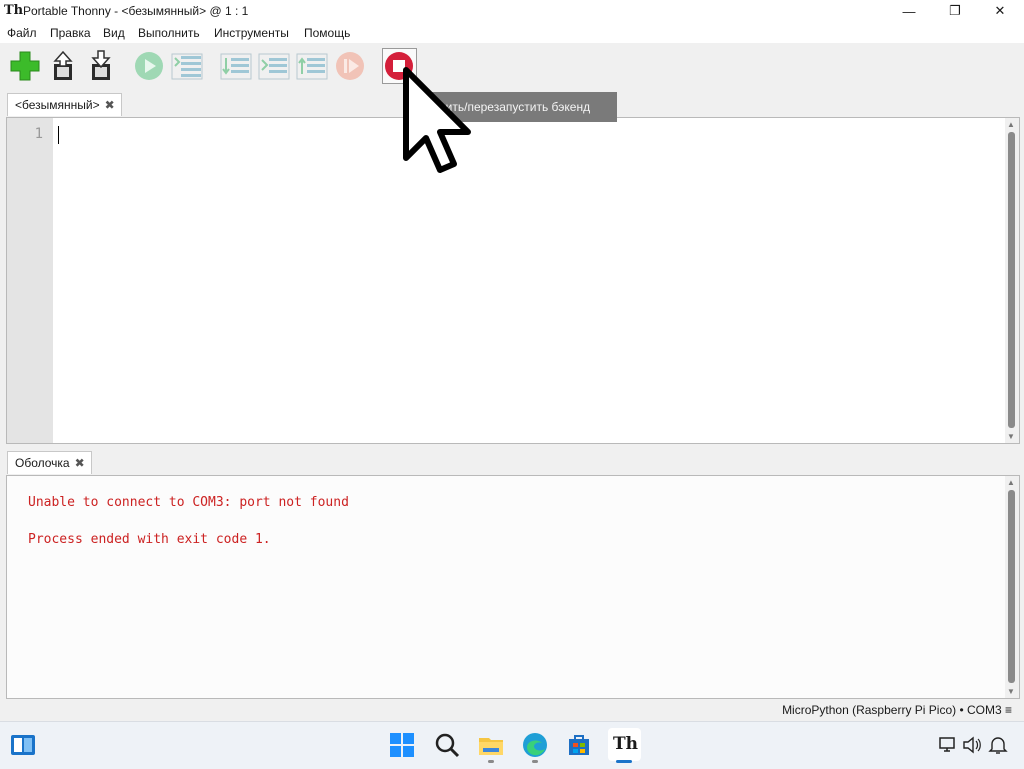 The width and height of the screenshot is (1024, 769). I want to click on menu-run: Выполнить, so click(169, 33).